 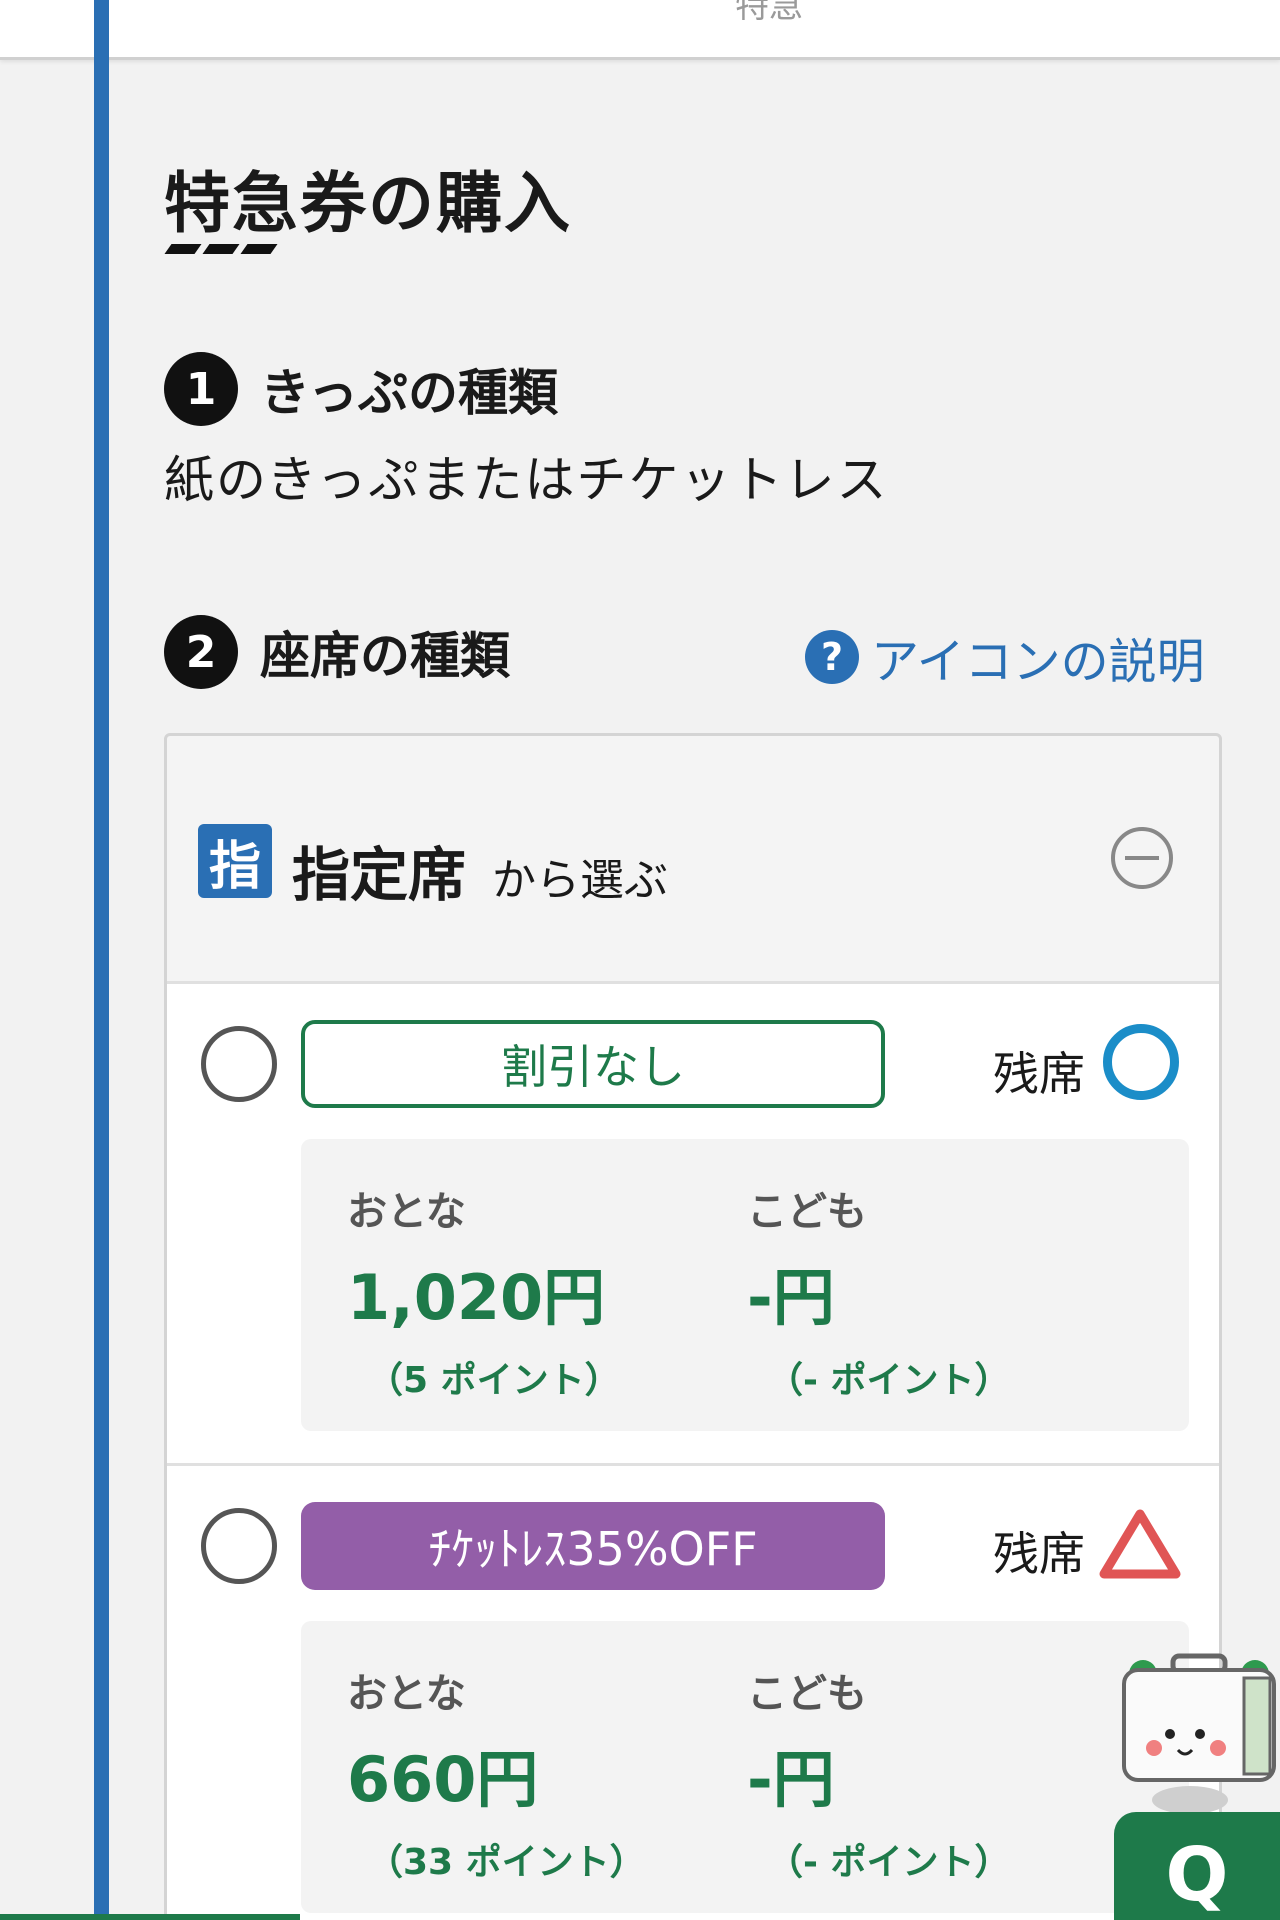 What do you see at coordinates (832, 657) in the screenshot?
I see `question-icon: ?` at bounding box center [832, 657].